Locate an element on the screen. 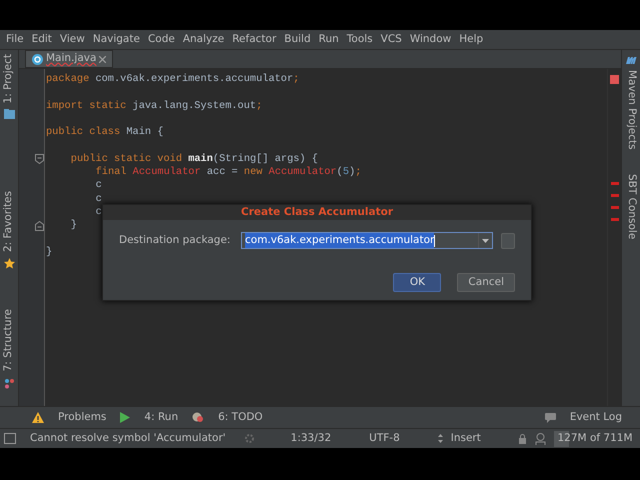 The width and height of the screenshot is (640, 480). code-line: public class Main { is located at coordinates (105, 132).